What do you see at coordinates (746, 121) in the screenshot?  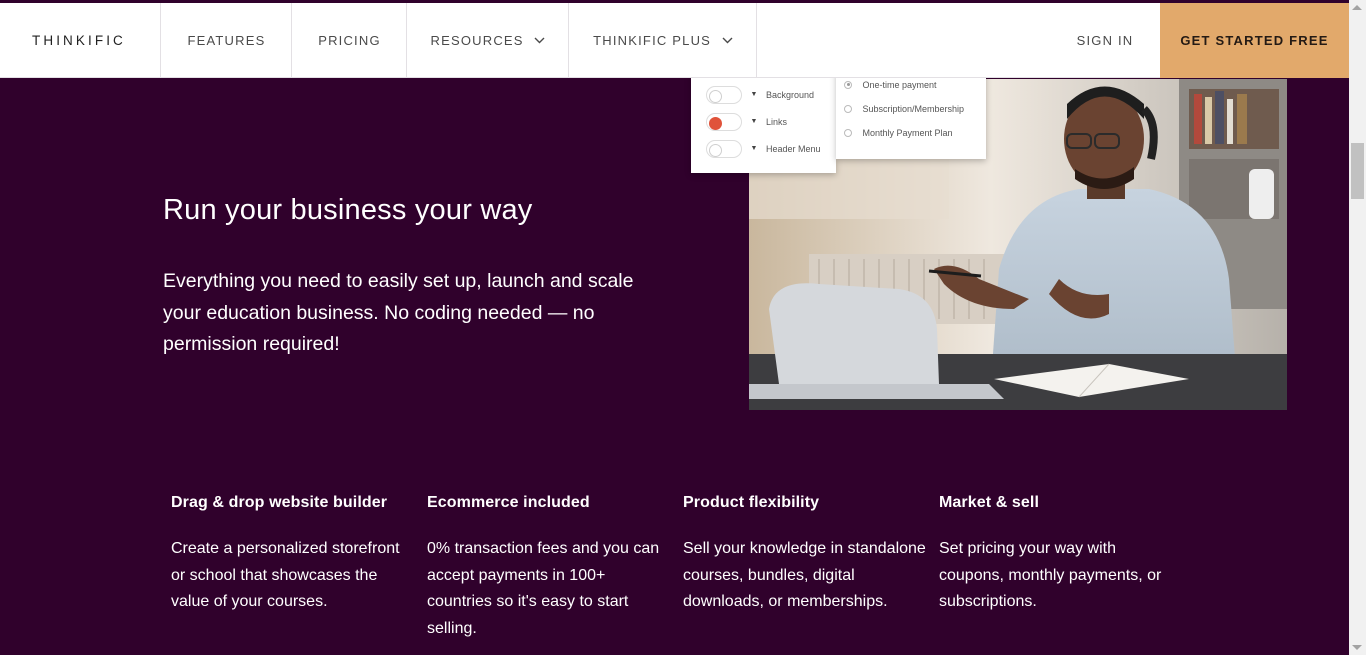 I see `color-row-links: ▼ Links` at bounding box center [746, 121].